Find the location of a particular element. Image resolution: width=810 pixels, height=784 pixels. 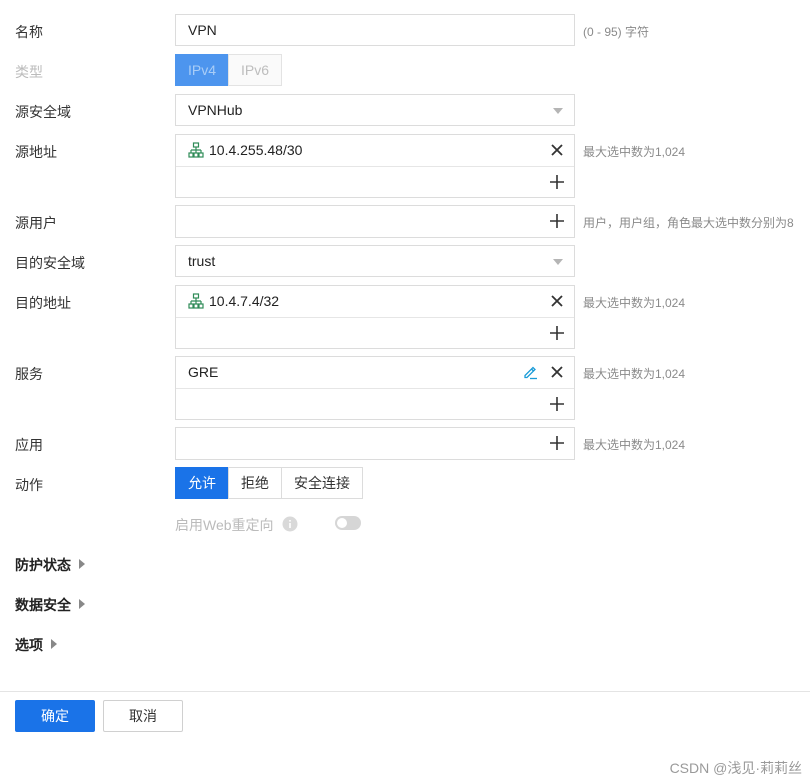

src-user-add-row is located at coordinates (375, 221).